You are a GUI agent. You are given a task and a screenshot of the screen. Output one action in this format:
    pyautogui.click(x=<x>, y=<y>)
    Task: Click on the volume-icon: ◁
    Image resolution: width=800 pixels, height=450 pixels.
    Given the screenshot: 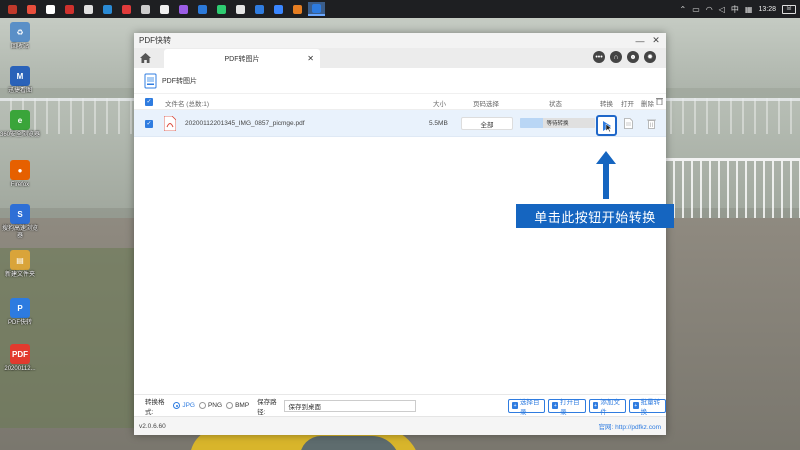 What is the action you would take?
    pyautogui.click(x=722, y=9)
    